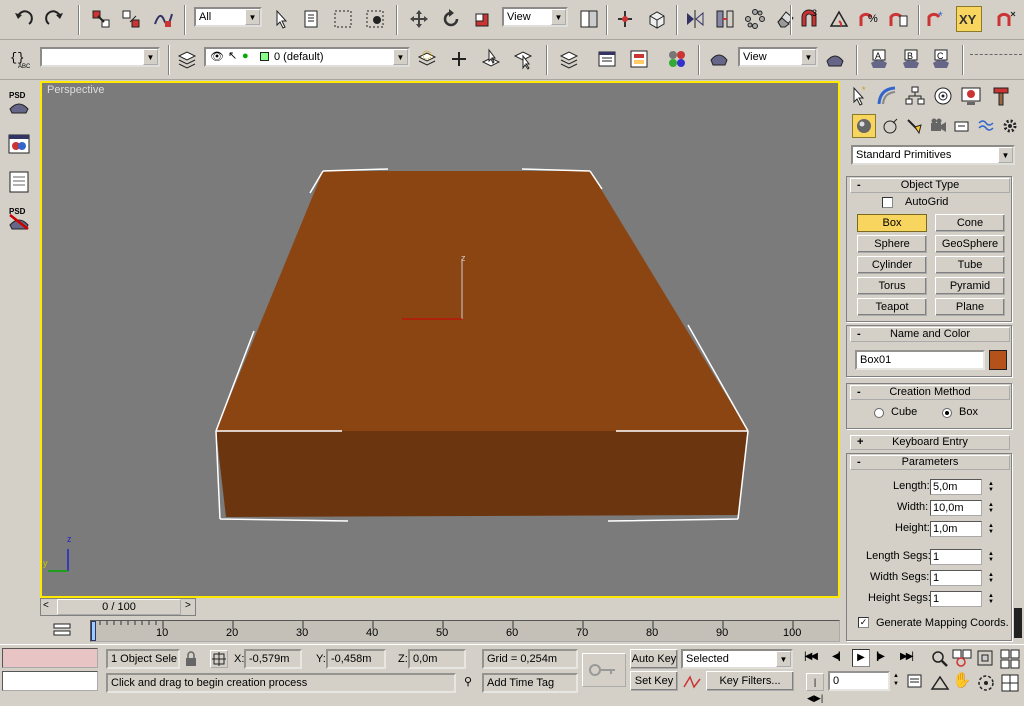 The height and width of the screenshot is (706, 1024). Describe the element at coordinates (719, 59) in the screenshot. I see `render-scene-icon` at that location.